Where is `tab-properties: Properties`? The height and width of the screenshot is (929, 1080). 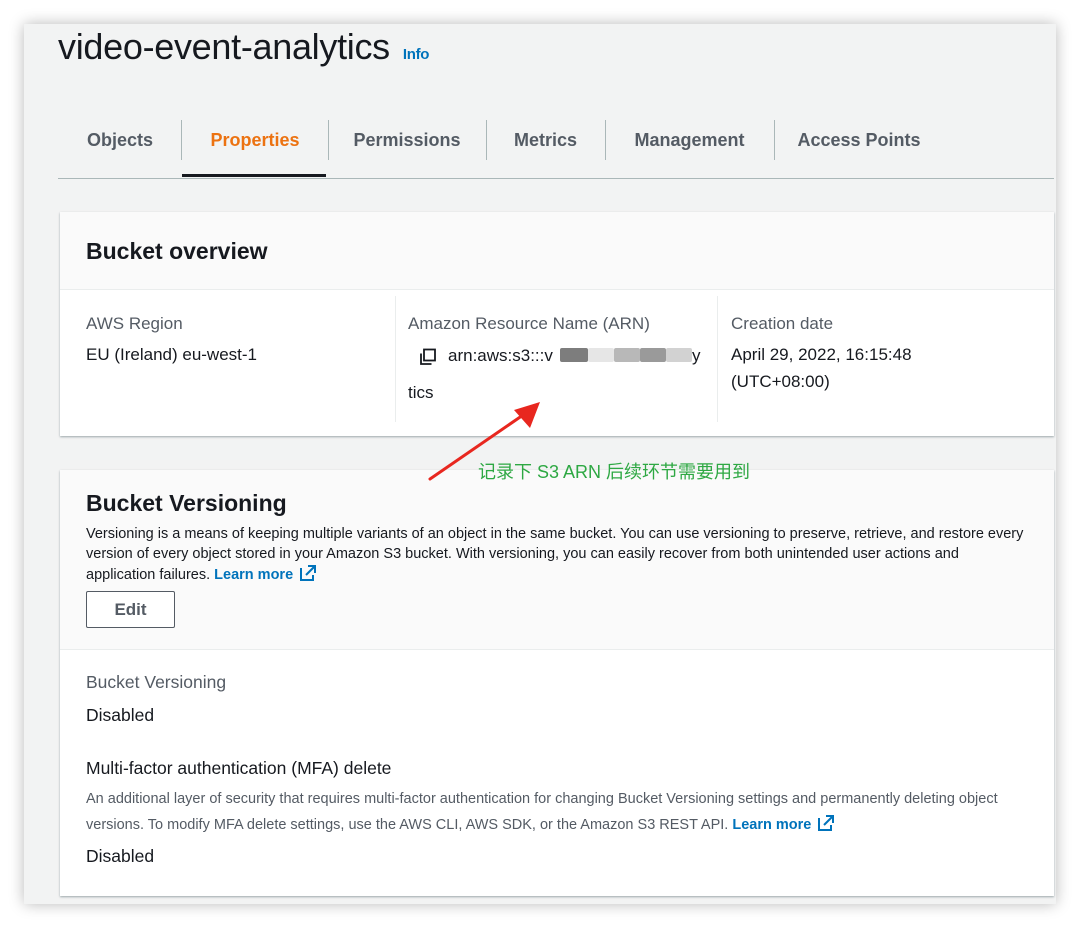 tab-properties: Properties is located at coordinates (255, 140).